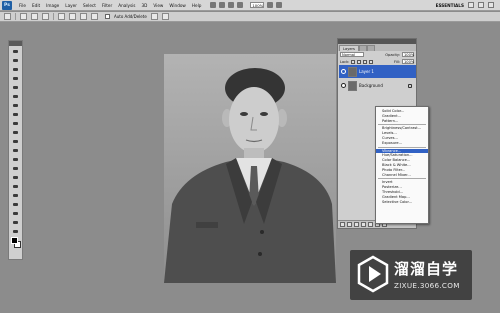 The image size is (500, 313). What do you see at coordinates (45, 16) in the screenshot?
I see `fill-pixels-icon` at bounding box center [45, 16].